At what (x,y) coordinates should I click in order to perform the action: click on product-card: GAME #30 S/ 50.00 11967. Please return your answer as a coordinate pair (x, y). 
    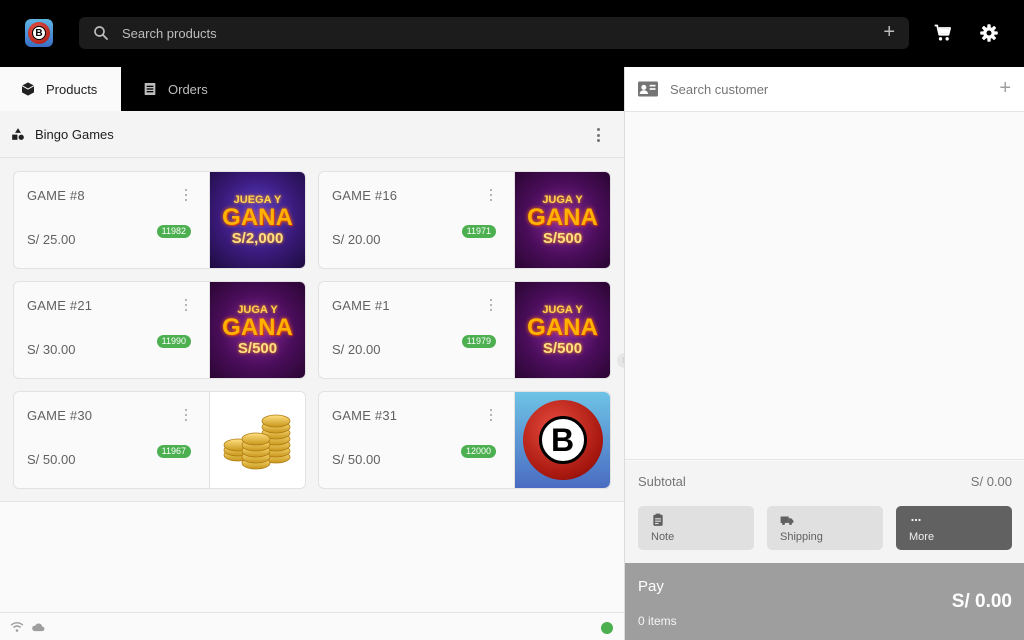
    Looking at the image, I should click on (159, 440).